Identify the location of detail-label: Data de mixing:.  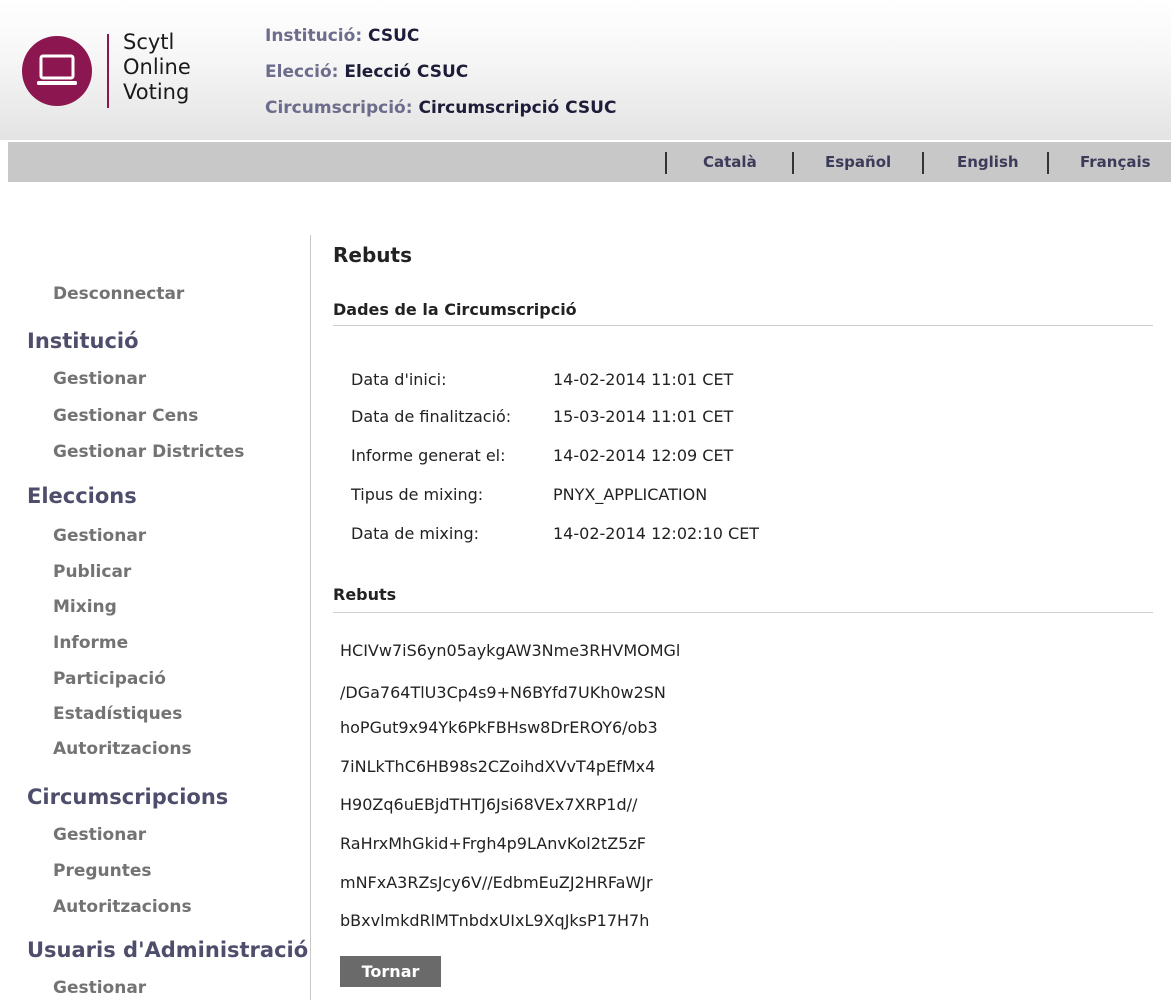
(415, 533).